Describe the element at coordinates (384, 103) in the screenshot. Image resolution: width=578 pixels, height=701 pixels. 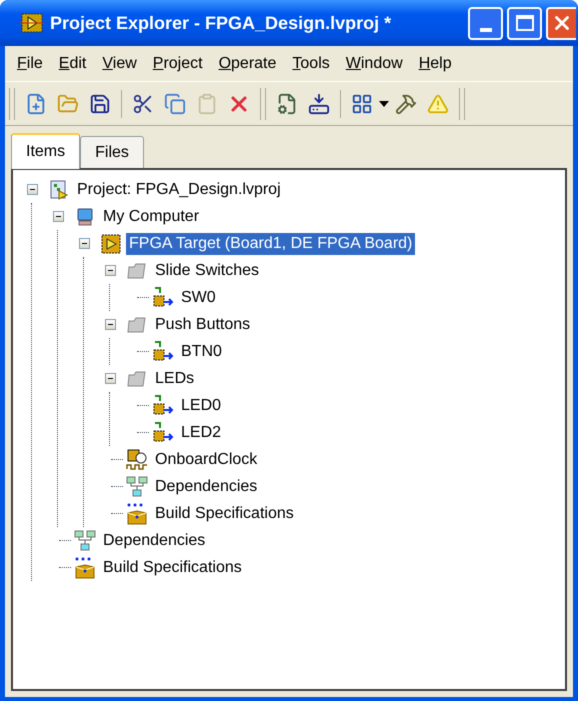
I see `caret-icon` at that location.